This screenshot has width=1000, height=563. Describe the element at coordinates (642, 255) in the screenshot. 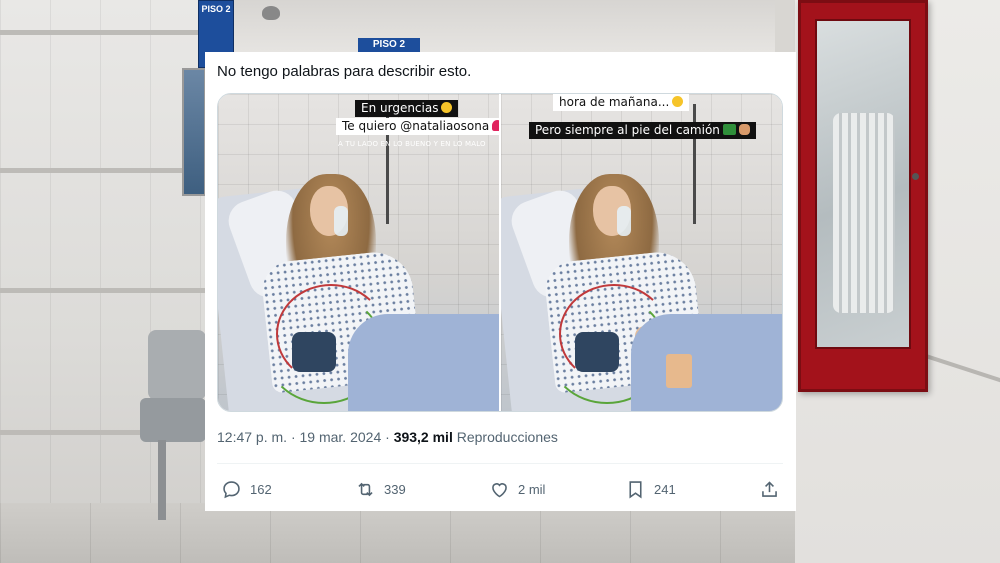

I see `story-caption: Pero siempre al pie del camión` at that location.